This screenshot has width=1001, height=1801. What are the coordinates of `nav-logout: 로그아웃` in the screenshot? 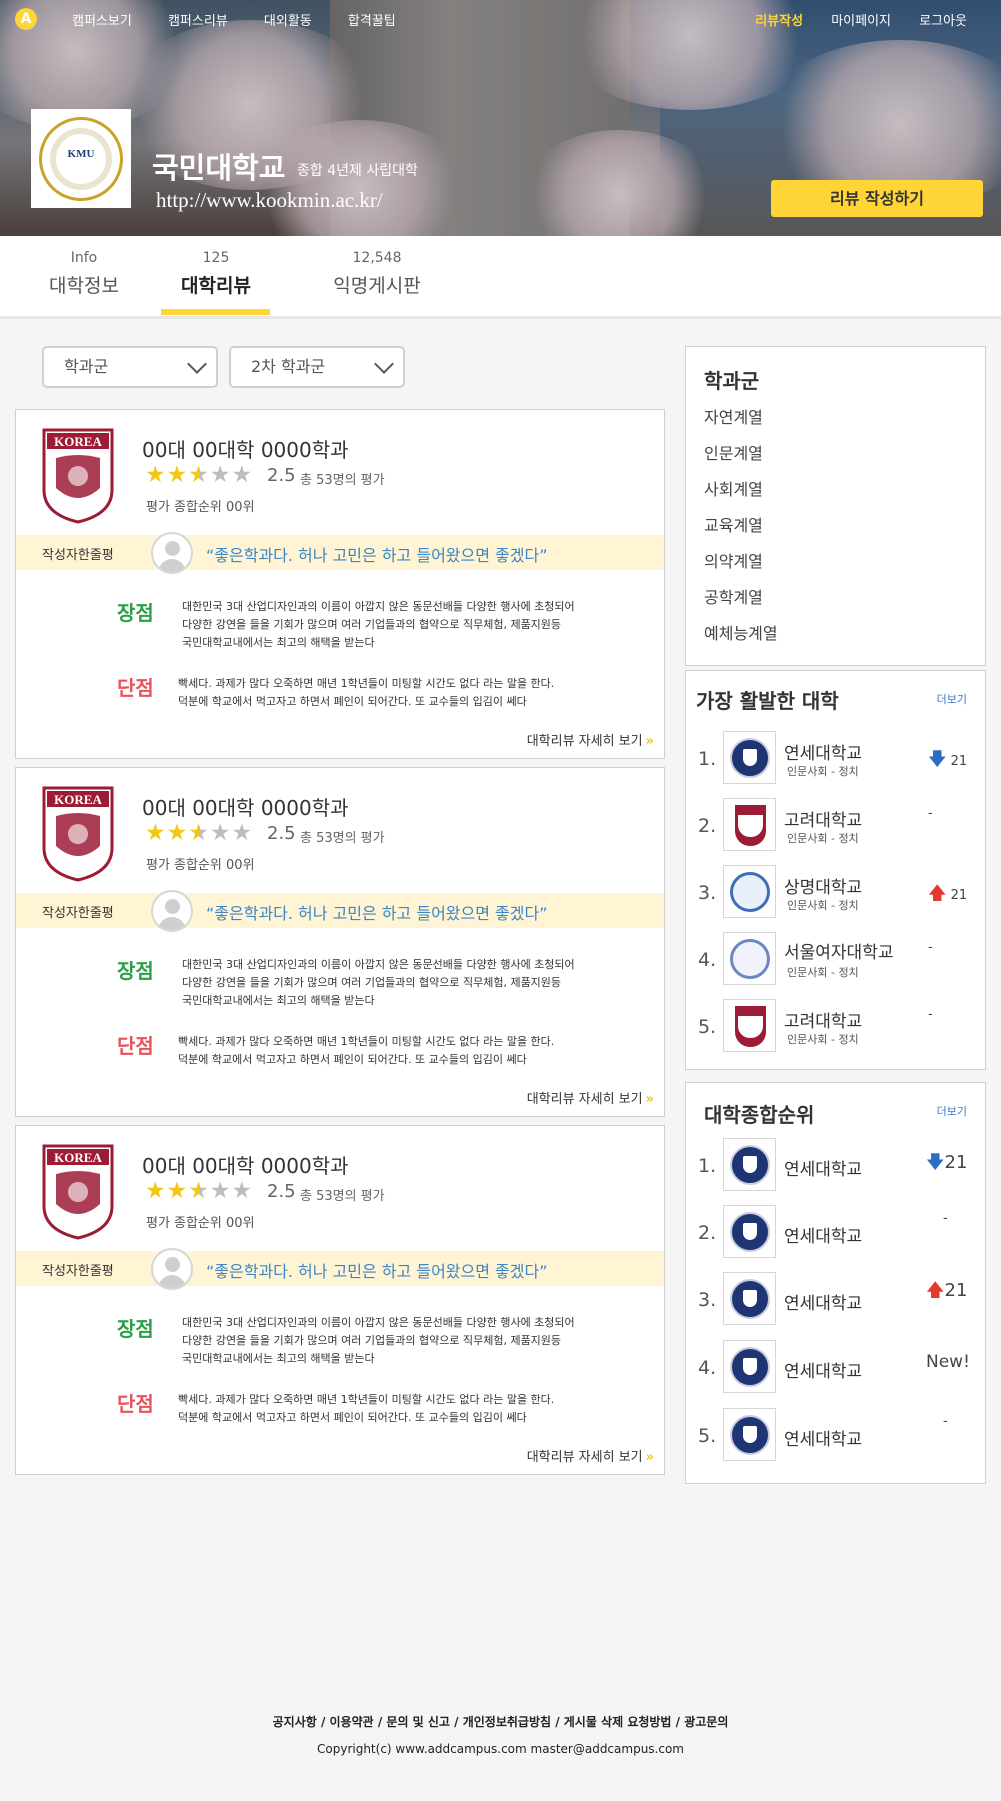 It's located at (943, 21).